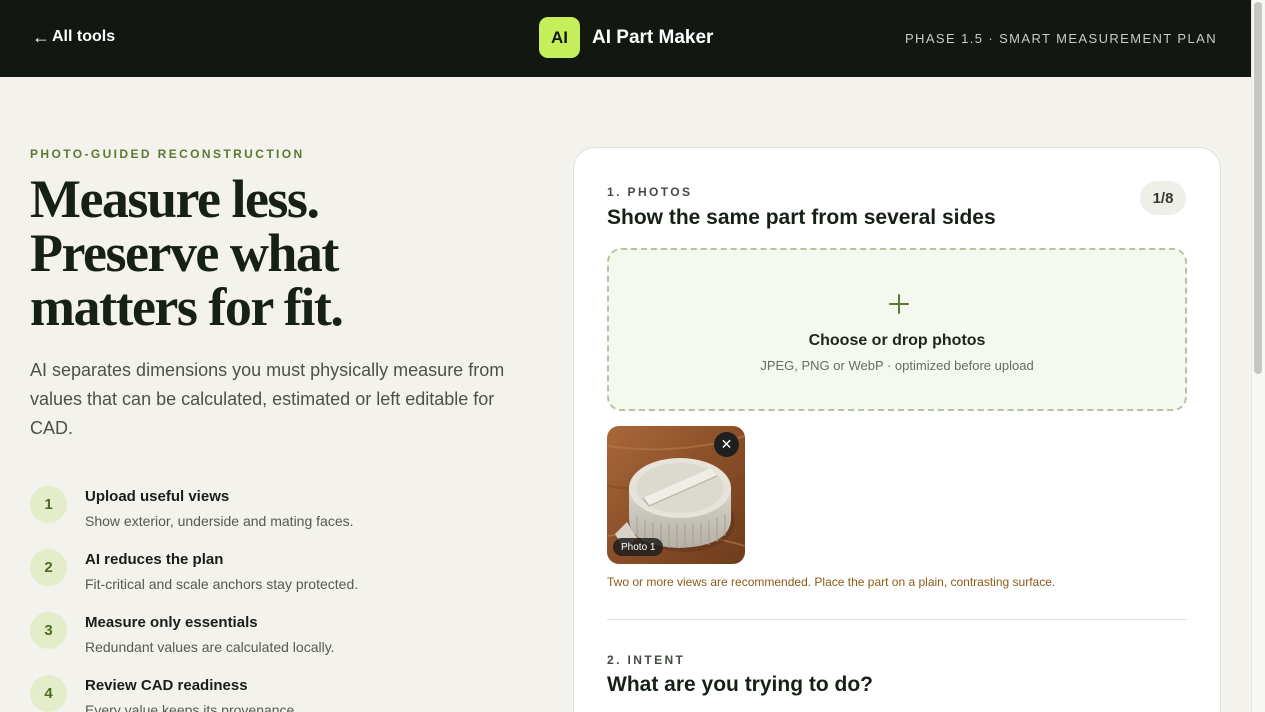  I want to click on step-title: Upload useful views, so click(157, 496).